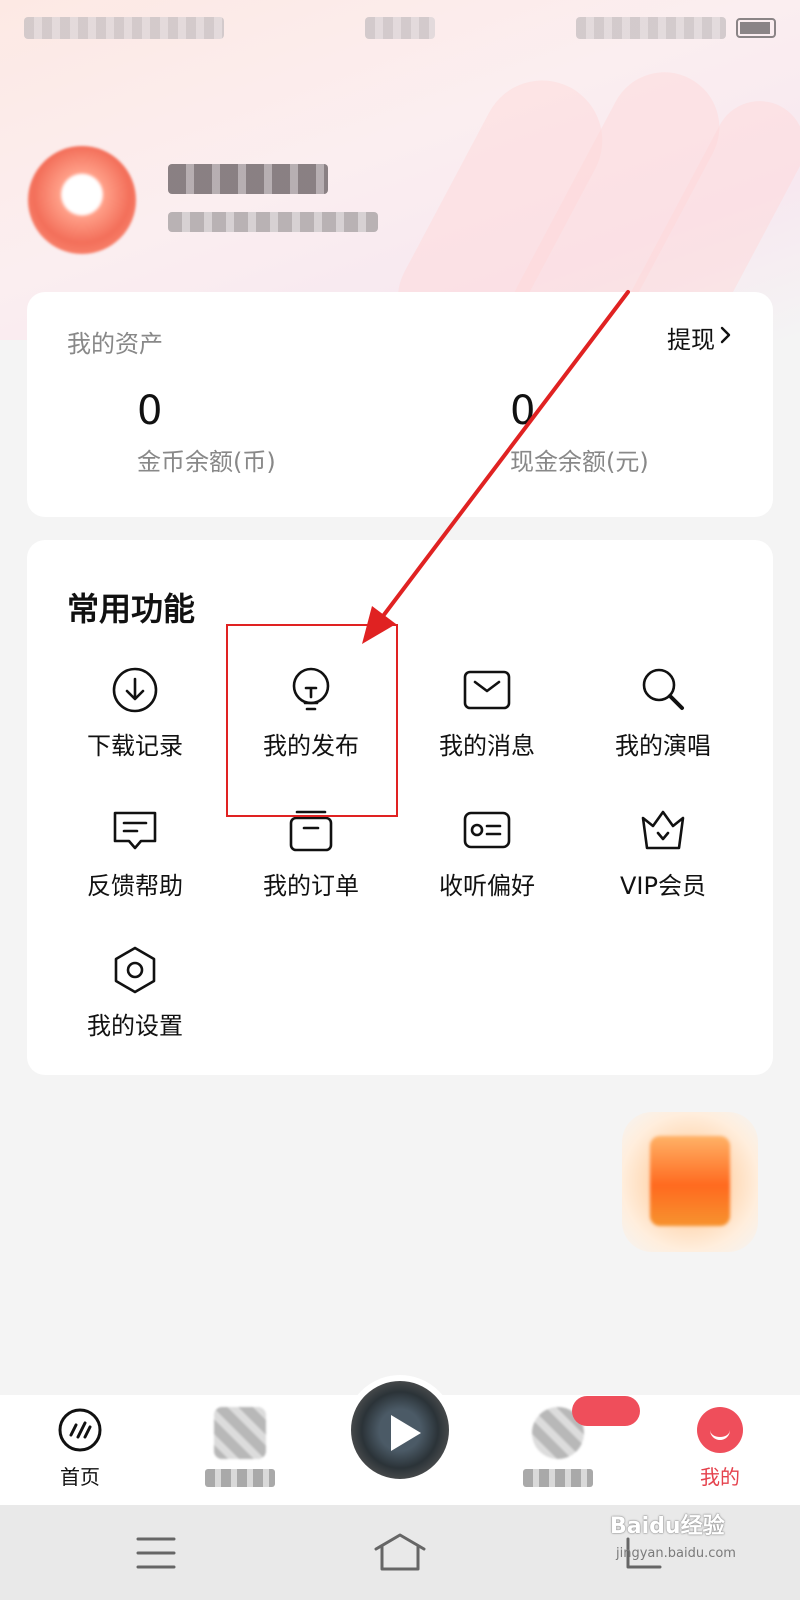 The height and width of the screenshot is (1600, 800). What do you see at coordinates (487, 746) in the screenshot?
I see `function-label: 我的消息` at bounding box center [487, 746].